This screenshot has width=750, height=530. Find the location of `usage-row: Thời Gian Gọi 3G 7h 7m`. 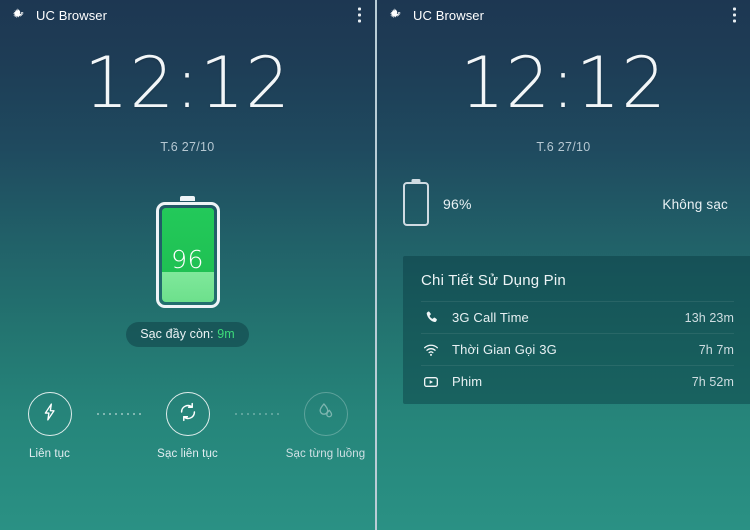

usage-row: Thời Gian Gọi 3G 7h 7m is located at coordinates (577, 349).